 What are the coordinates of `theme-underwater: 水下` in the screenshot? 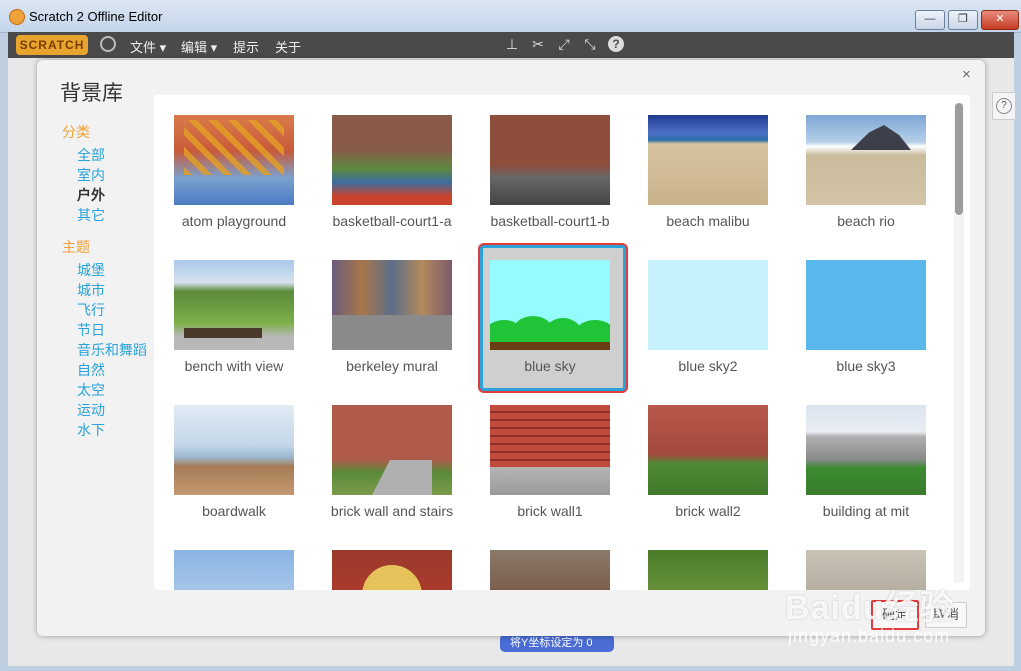 It's located at (91, 430).